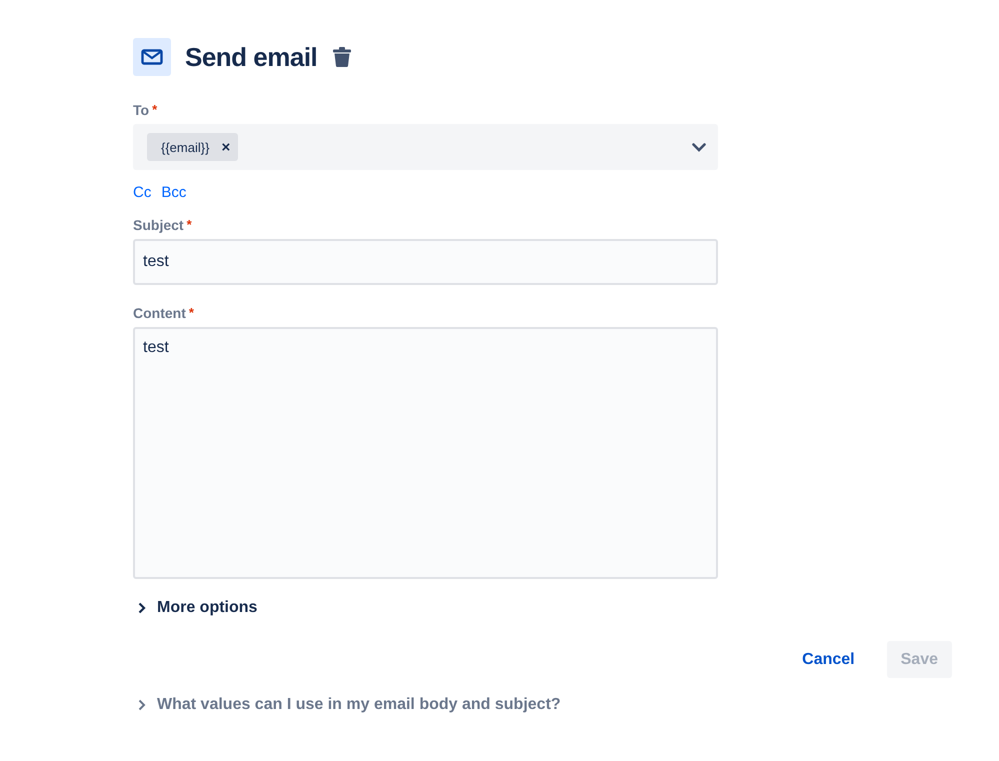 The height and width of the screenshot is (761, 999). What do you see at coordinates (251, 57) in the screenshot?
I see `page-title: Send email` at bounding box center [251, 57].